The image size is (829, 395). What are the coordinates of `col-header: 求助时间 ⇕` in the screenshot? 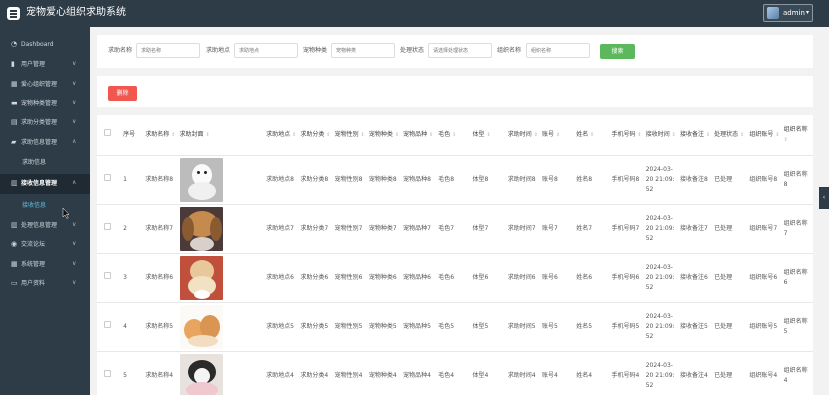 It's located at (523, 135).